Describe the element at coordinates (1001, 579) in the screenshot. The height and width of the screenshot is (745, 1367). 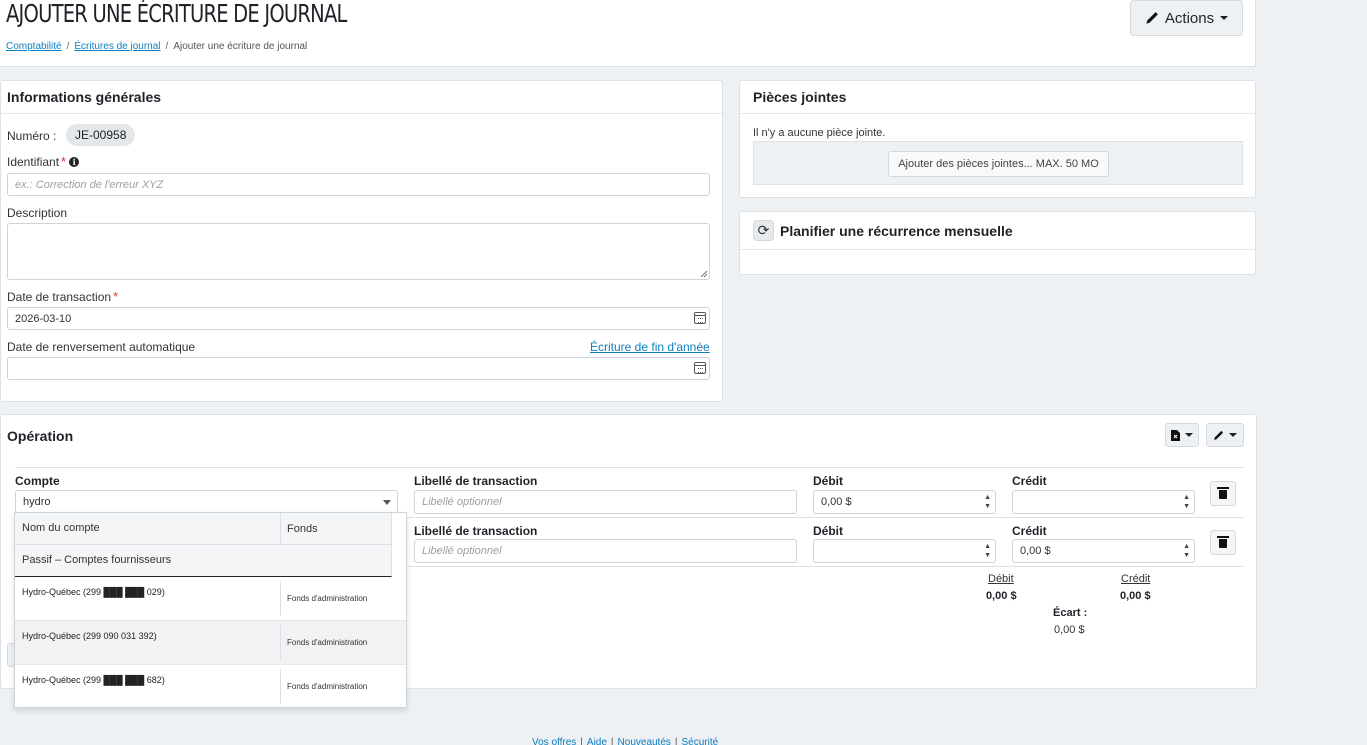
I see `total-debit-label: Débit` at that location.